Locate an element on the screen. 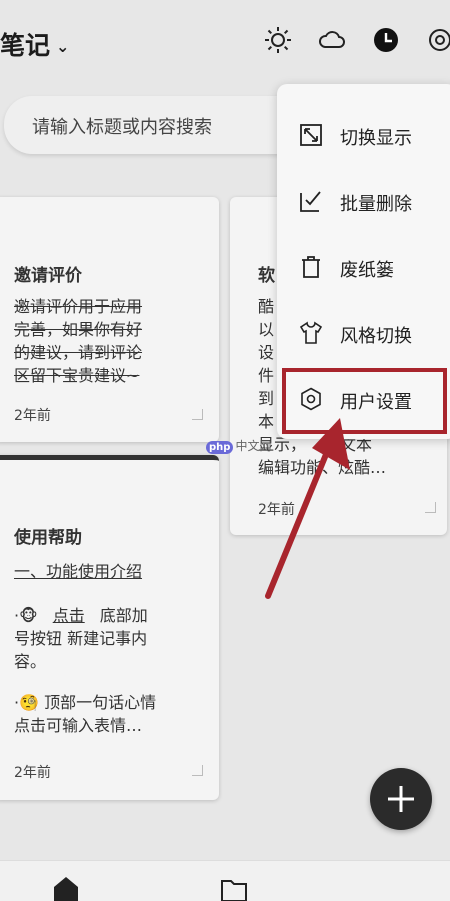  watermark-brand: php is located at coordinates (220, 447).